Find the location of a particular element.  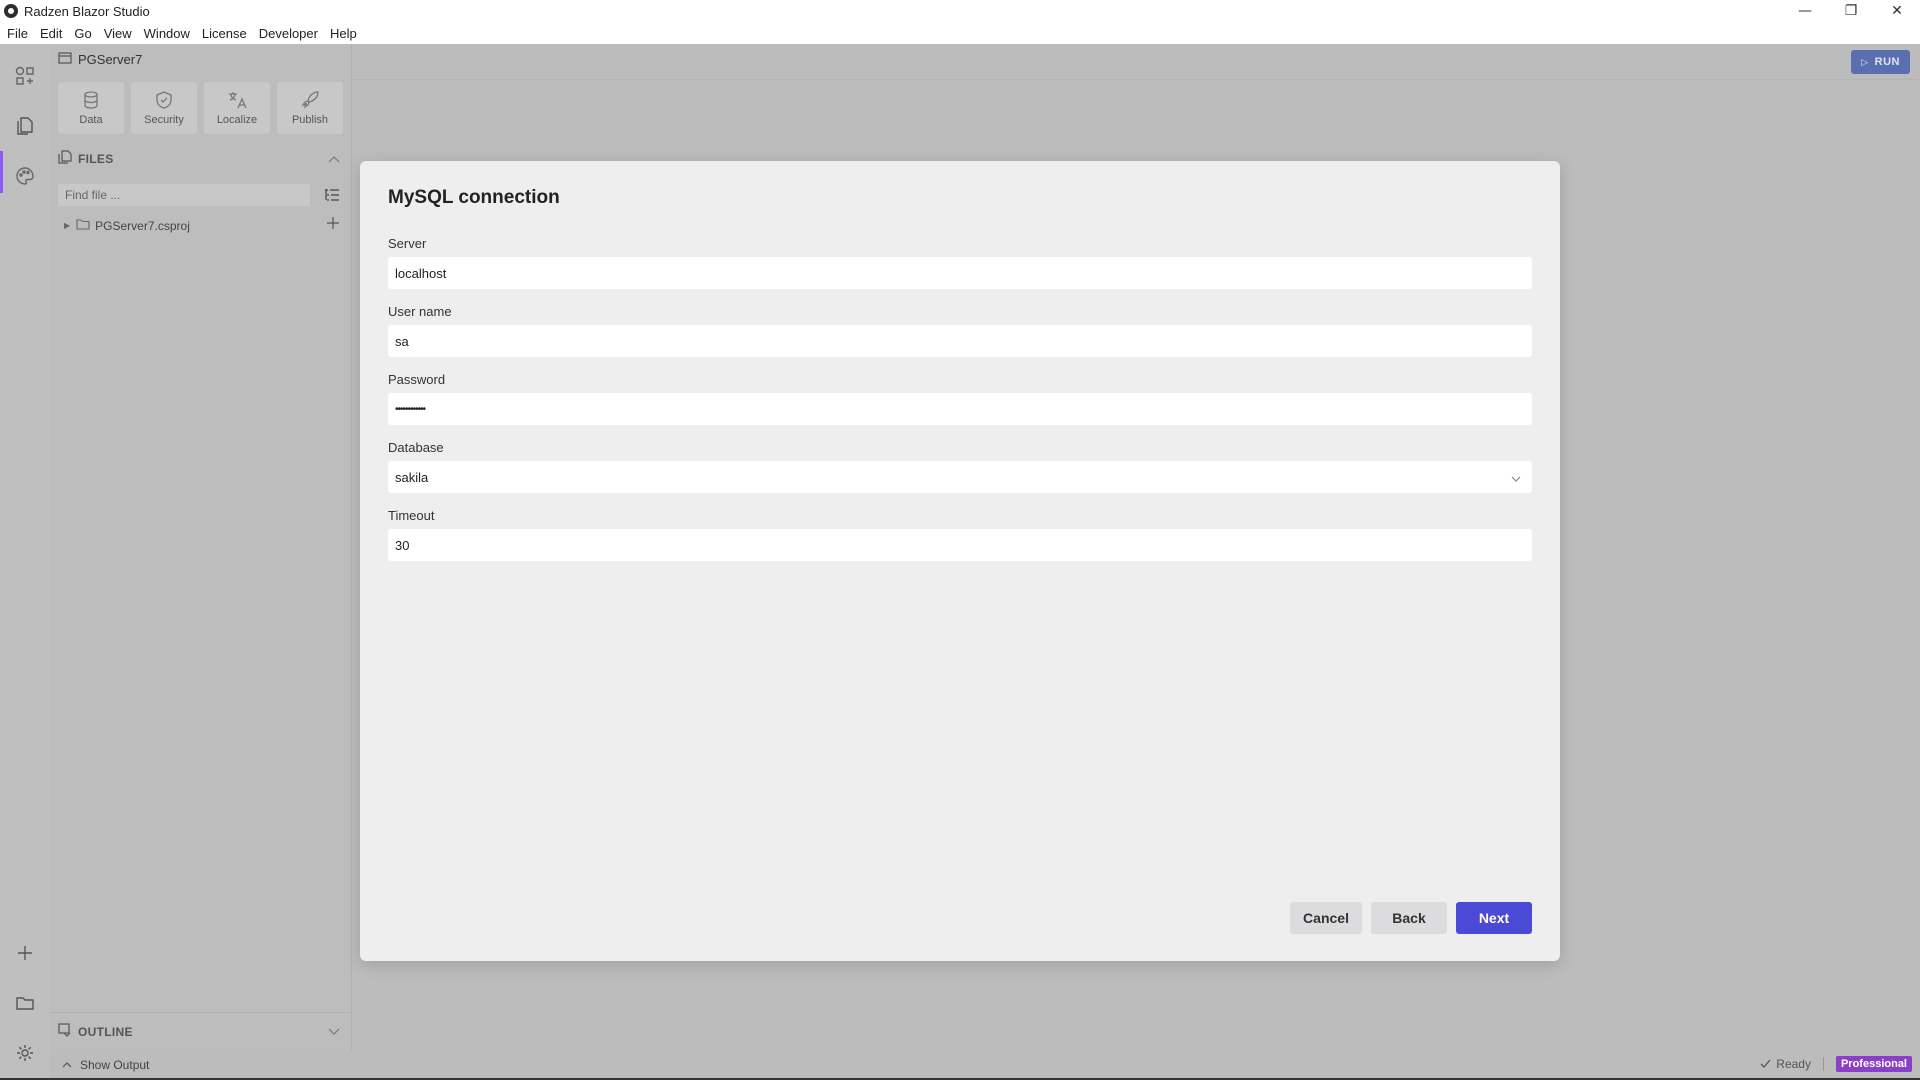

database-select: sakila is located at coordinates (960, 477).